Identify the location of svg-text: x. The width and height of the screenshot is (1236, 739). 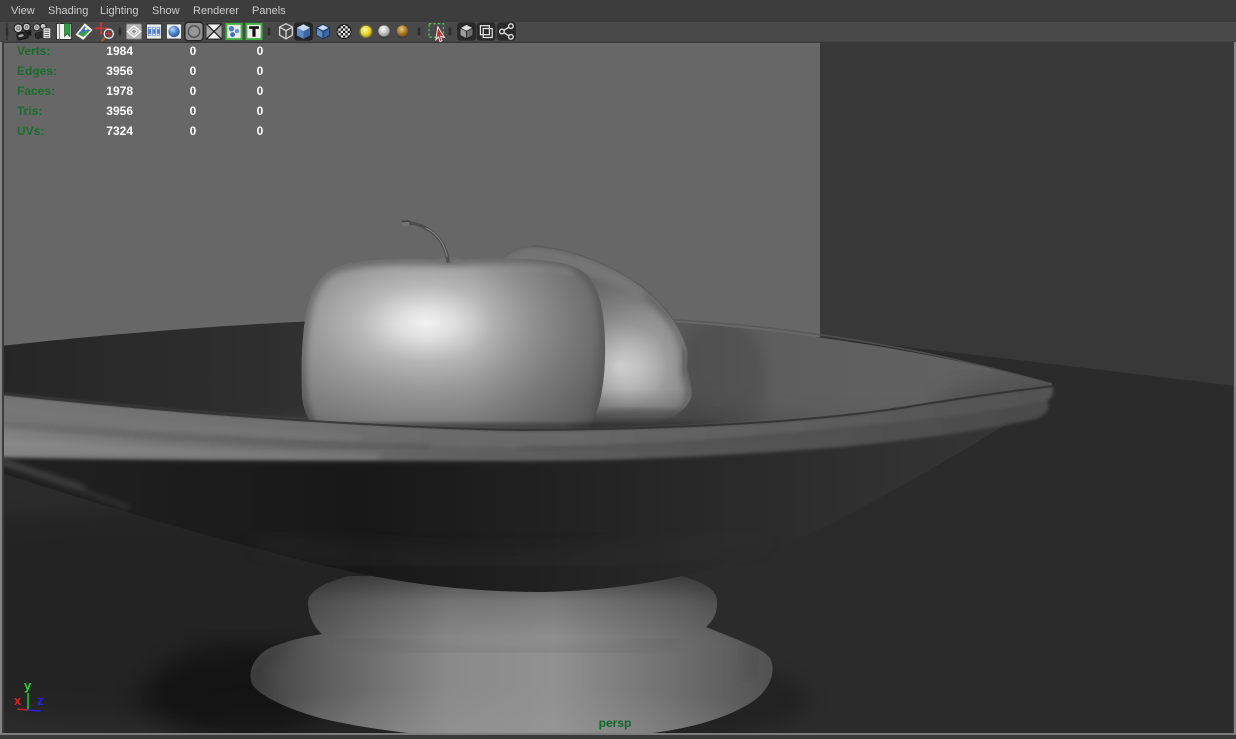
(18, 700).